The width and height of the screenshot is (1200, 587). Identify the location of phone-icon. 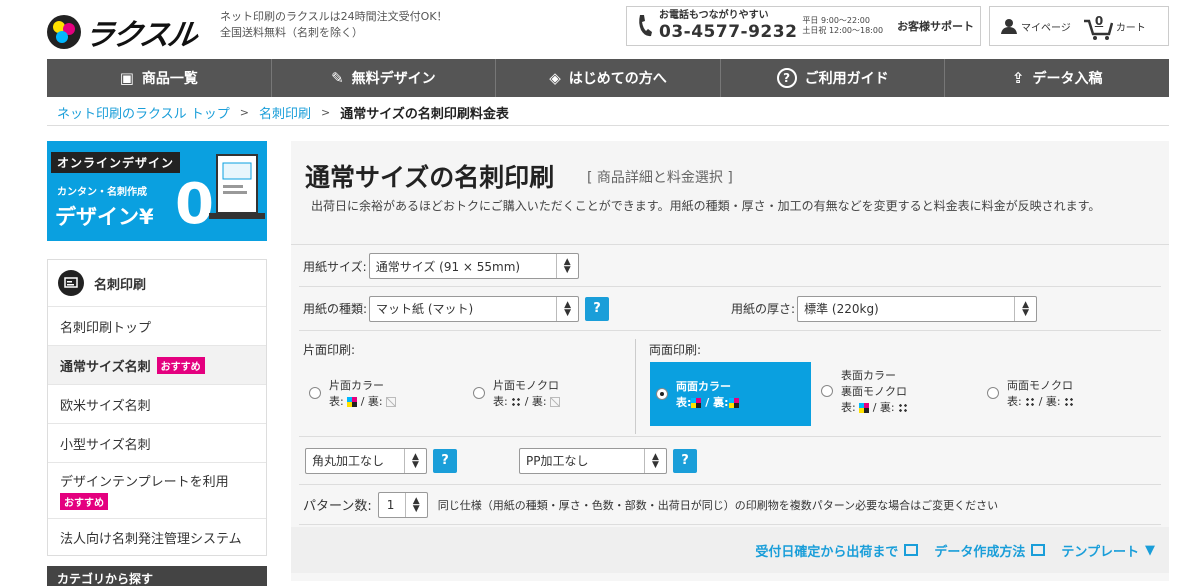
(645, 26).